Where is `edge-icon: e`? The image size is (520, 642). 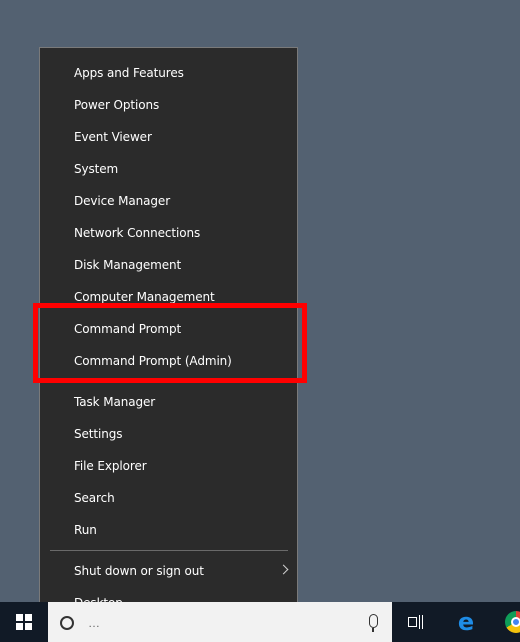
edge-icon: e is located at coordinates (466, 622).